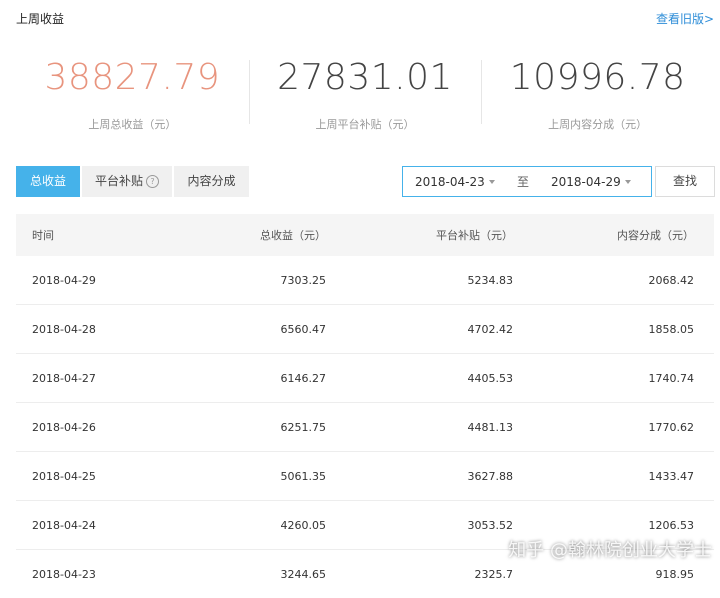  What do you see at coordinates (598, 124) in the screenshot?
I see `stat-label: 上周内容分成（元）` at bounding box center [598, 124].